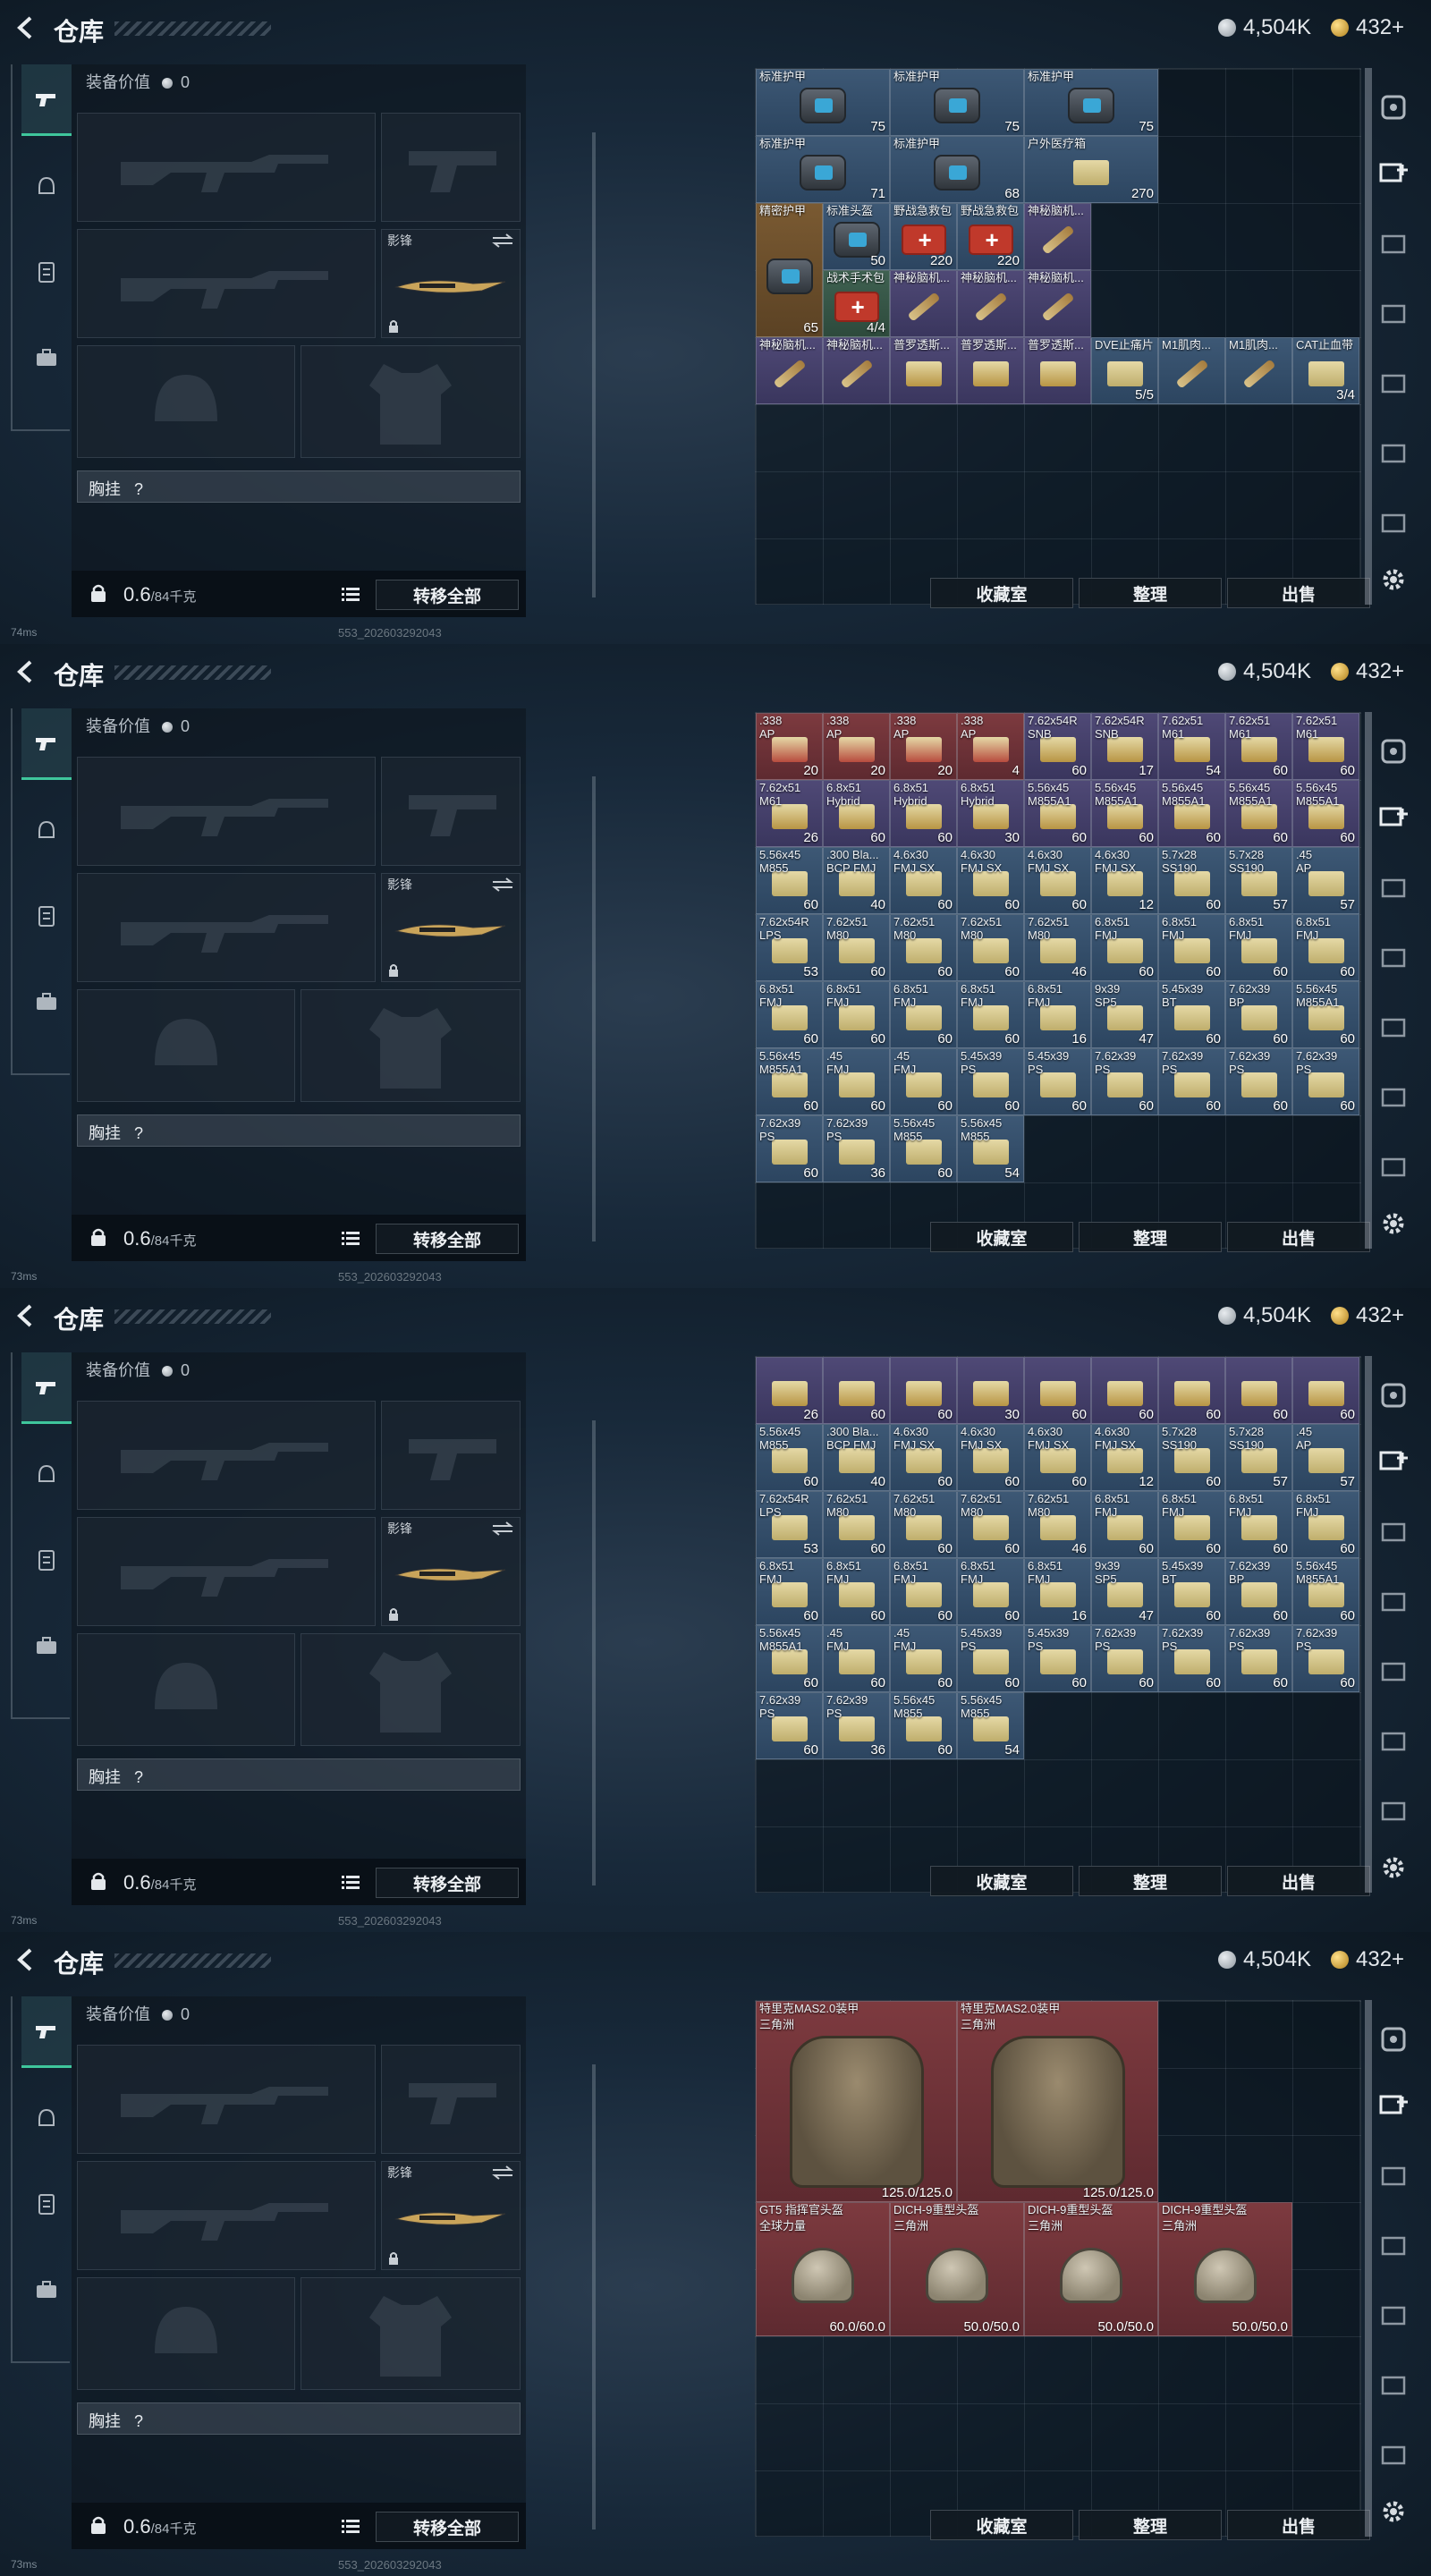 This screenshot has height=2576, width=1431. I want to click on inventory-item: .338 AP 20, so click(790, 746).